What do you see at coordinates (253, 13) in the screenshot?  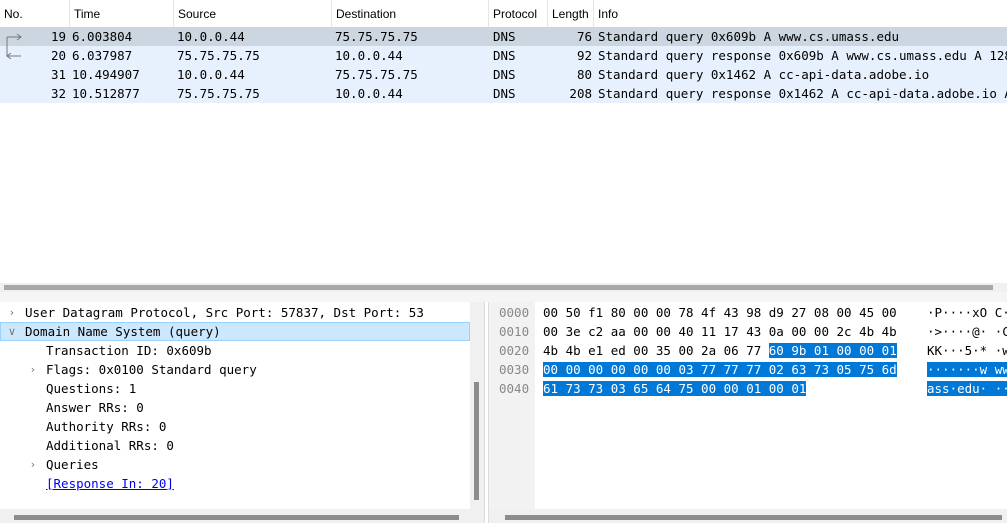 I see `column-header-source: Source` at bounding box center [253, 13].